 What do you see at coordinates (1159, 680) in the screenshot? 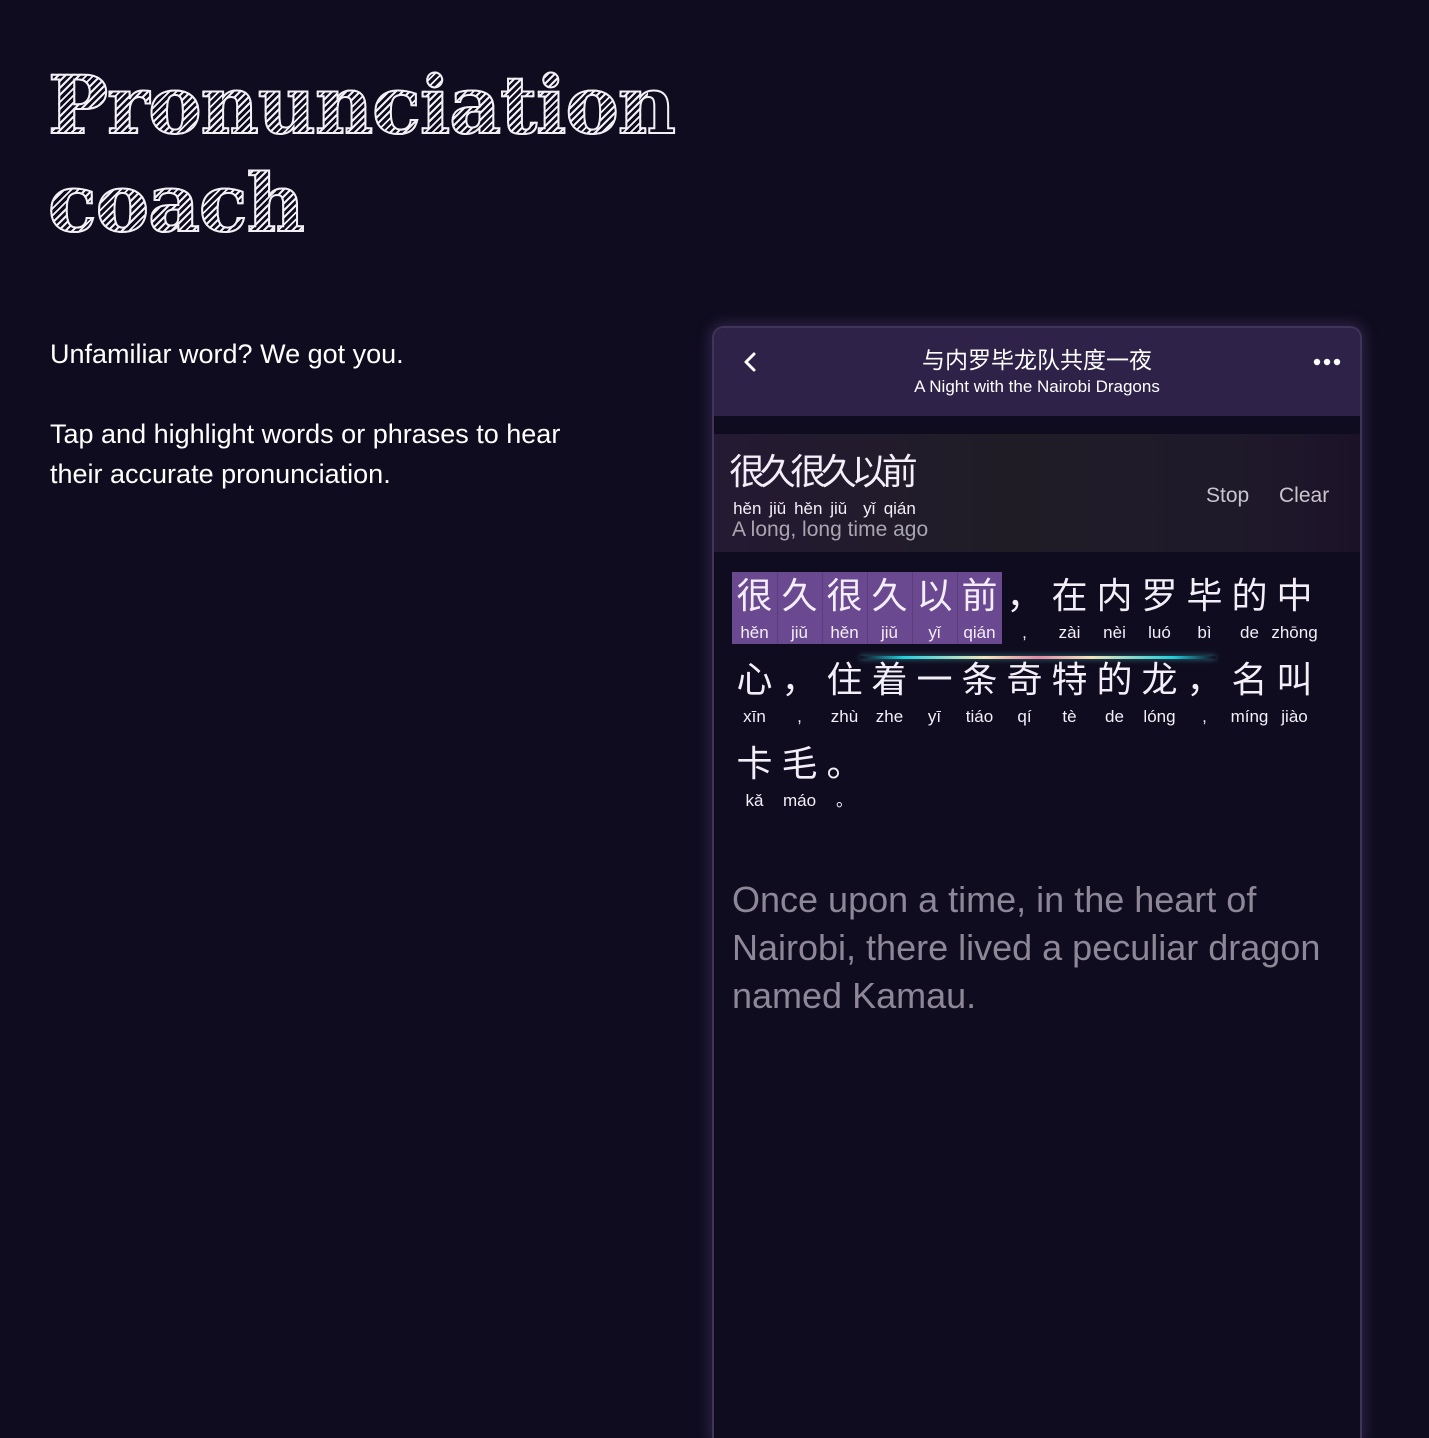
I see `hanzi: 龙` at bounding box center [1159, 680].